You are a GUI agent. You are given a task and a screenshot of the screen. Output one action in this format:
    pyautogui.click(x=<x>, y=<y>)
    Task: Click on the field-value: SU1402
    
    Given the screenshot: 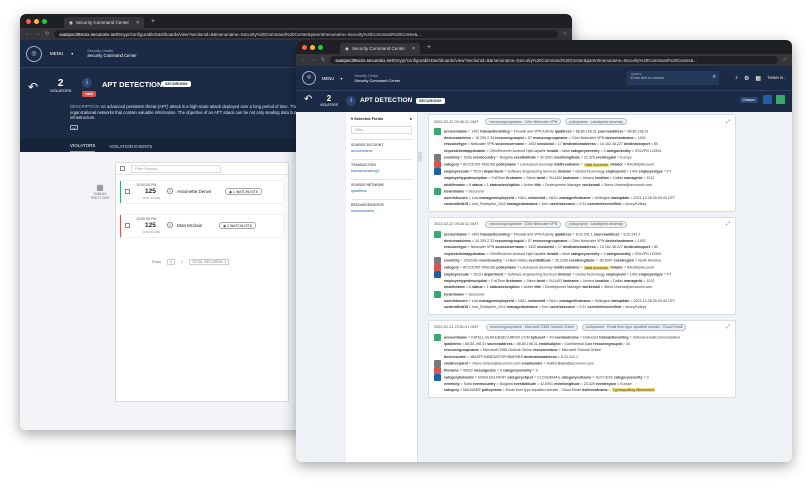 What is the action you would take?
    pyautogui.click(x=555, y=281)
    